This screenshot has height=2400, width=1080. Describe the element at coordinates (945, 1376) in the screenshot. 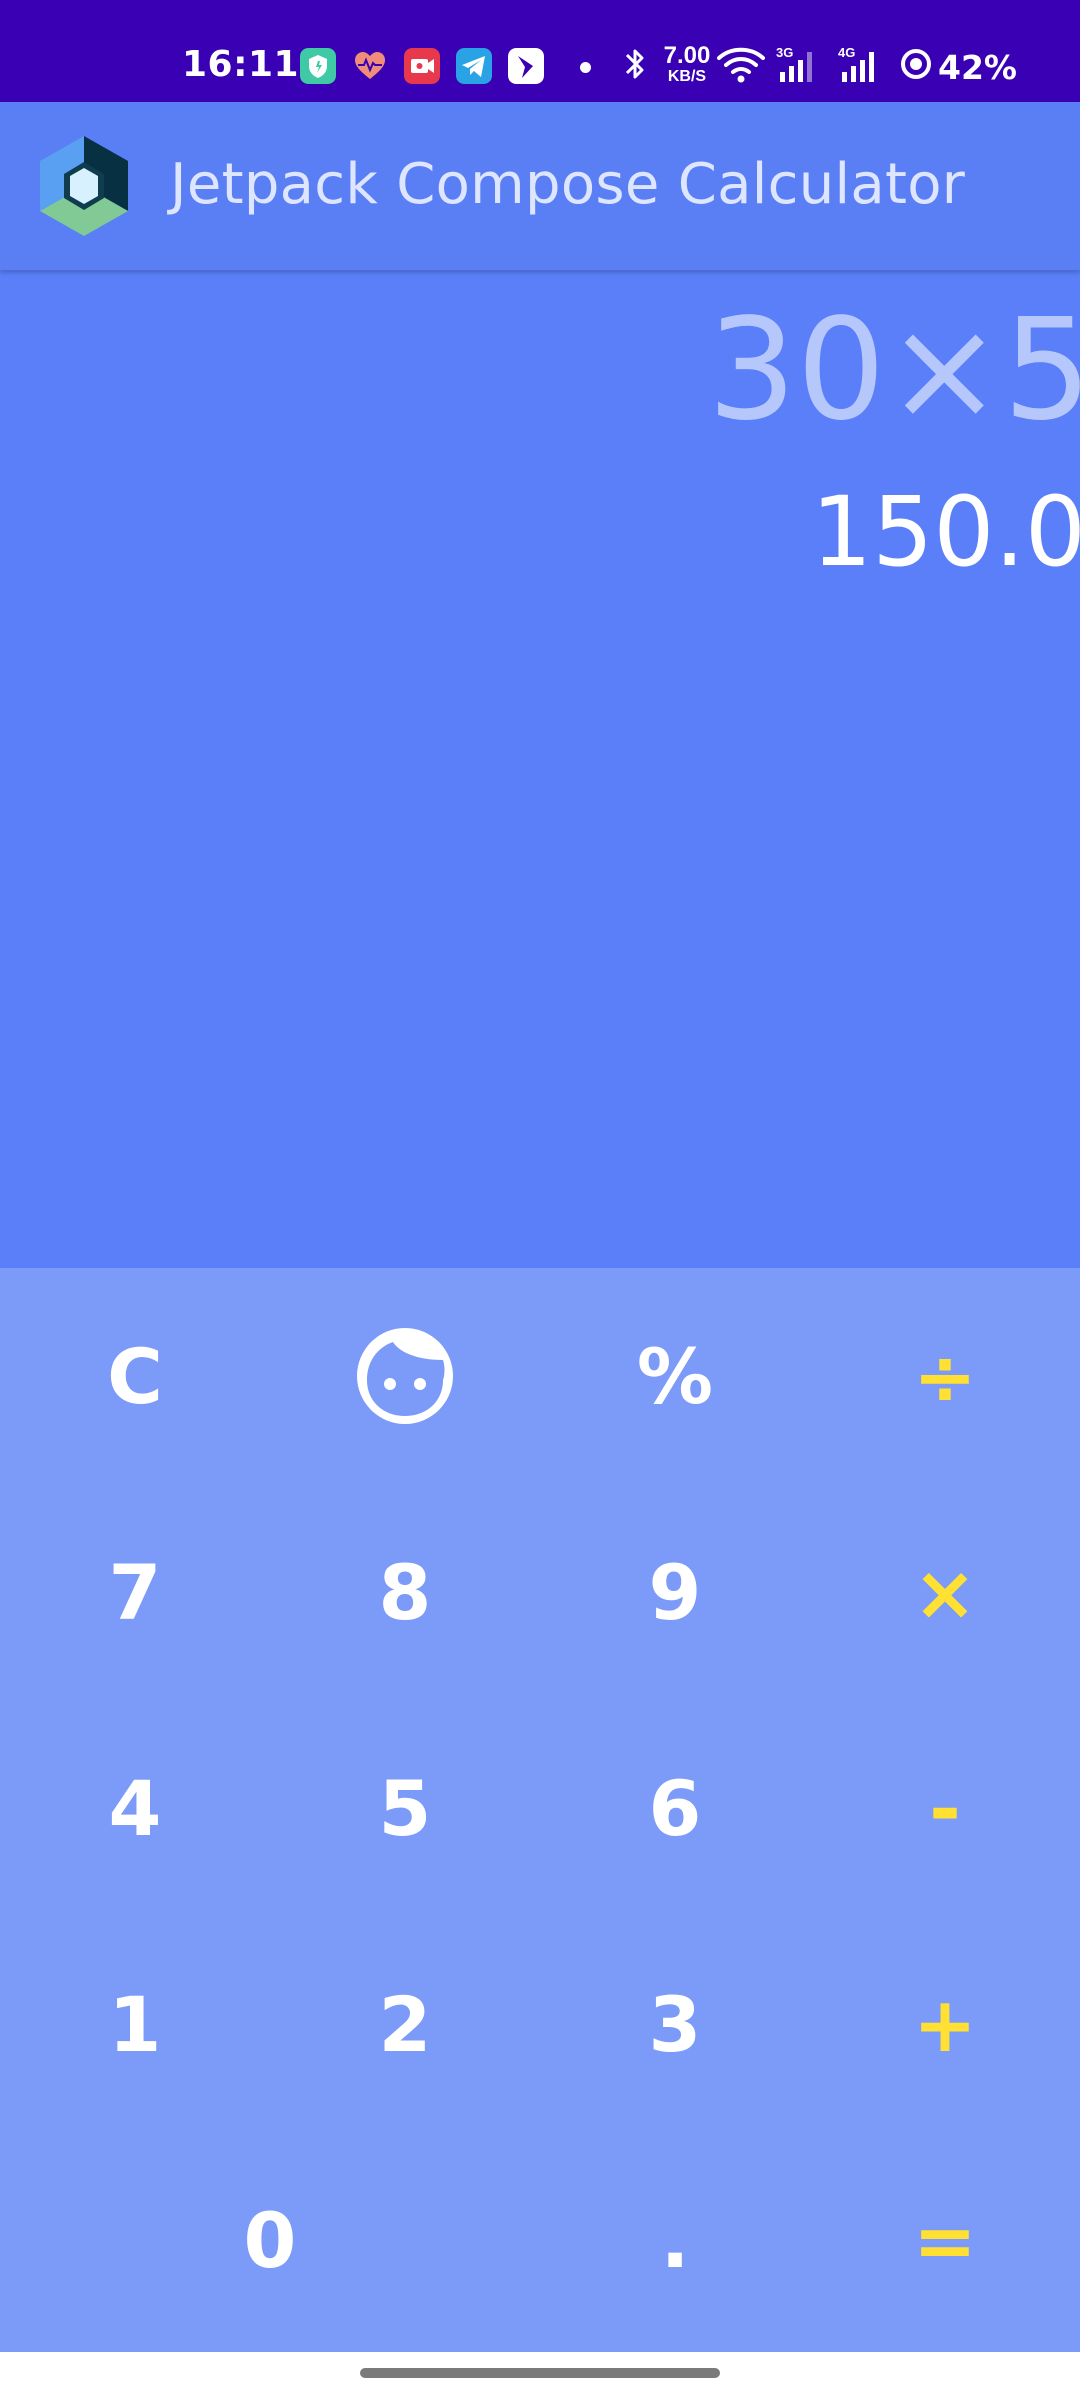

I see `divide-button: ÷` at that location.